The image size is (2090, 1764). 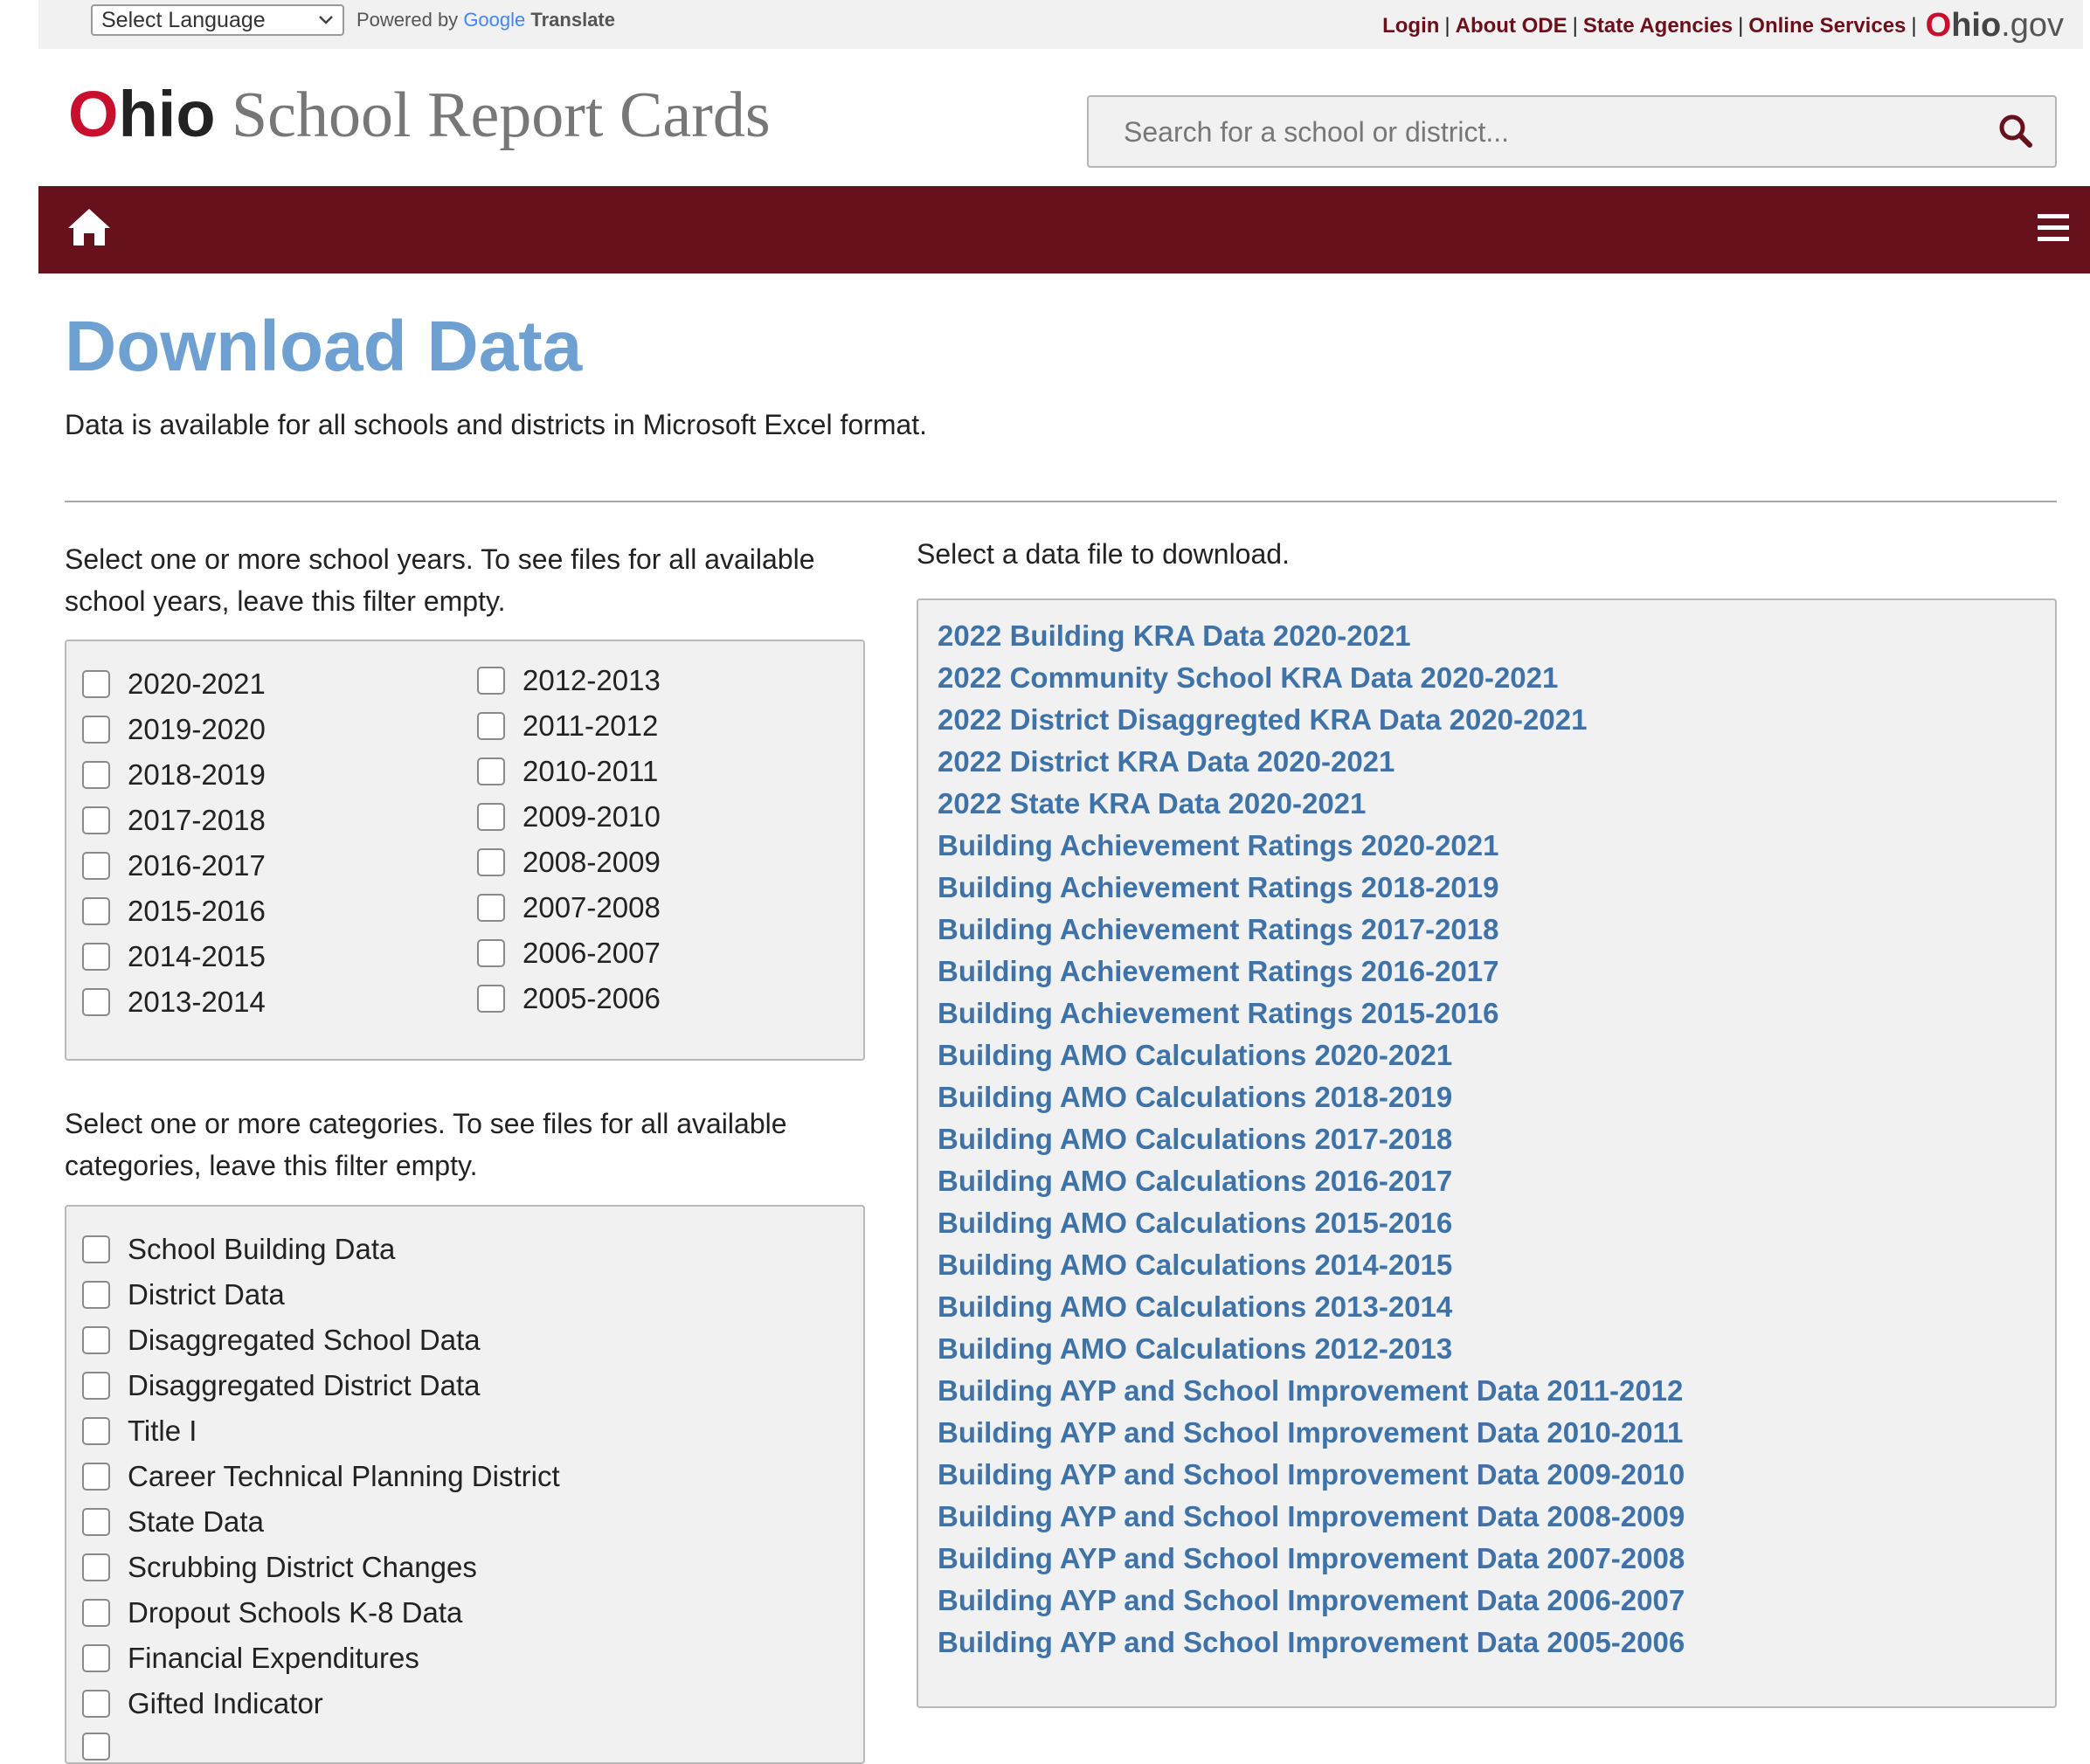 I want to click on year-checkbox: 2012-2013, so click(x=569, y=680).